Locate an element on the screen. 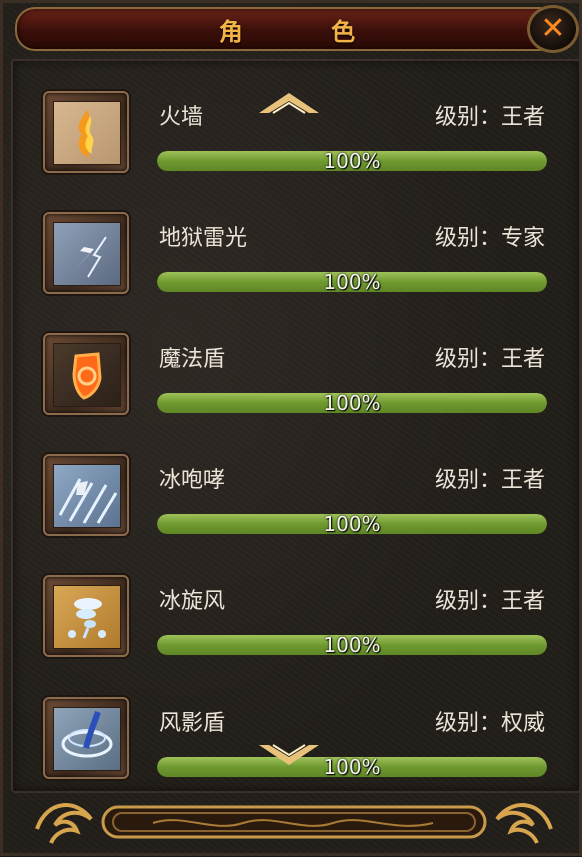 The image size is (582, 857). skill-name: 地狱雷光 is located at coordinates (203, 238).